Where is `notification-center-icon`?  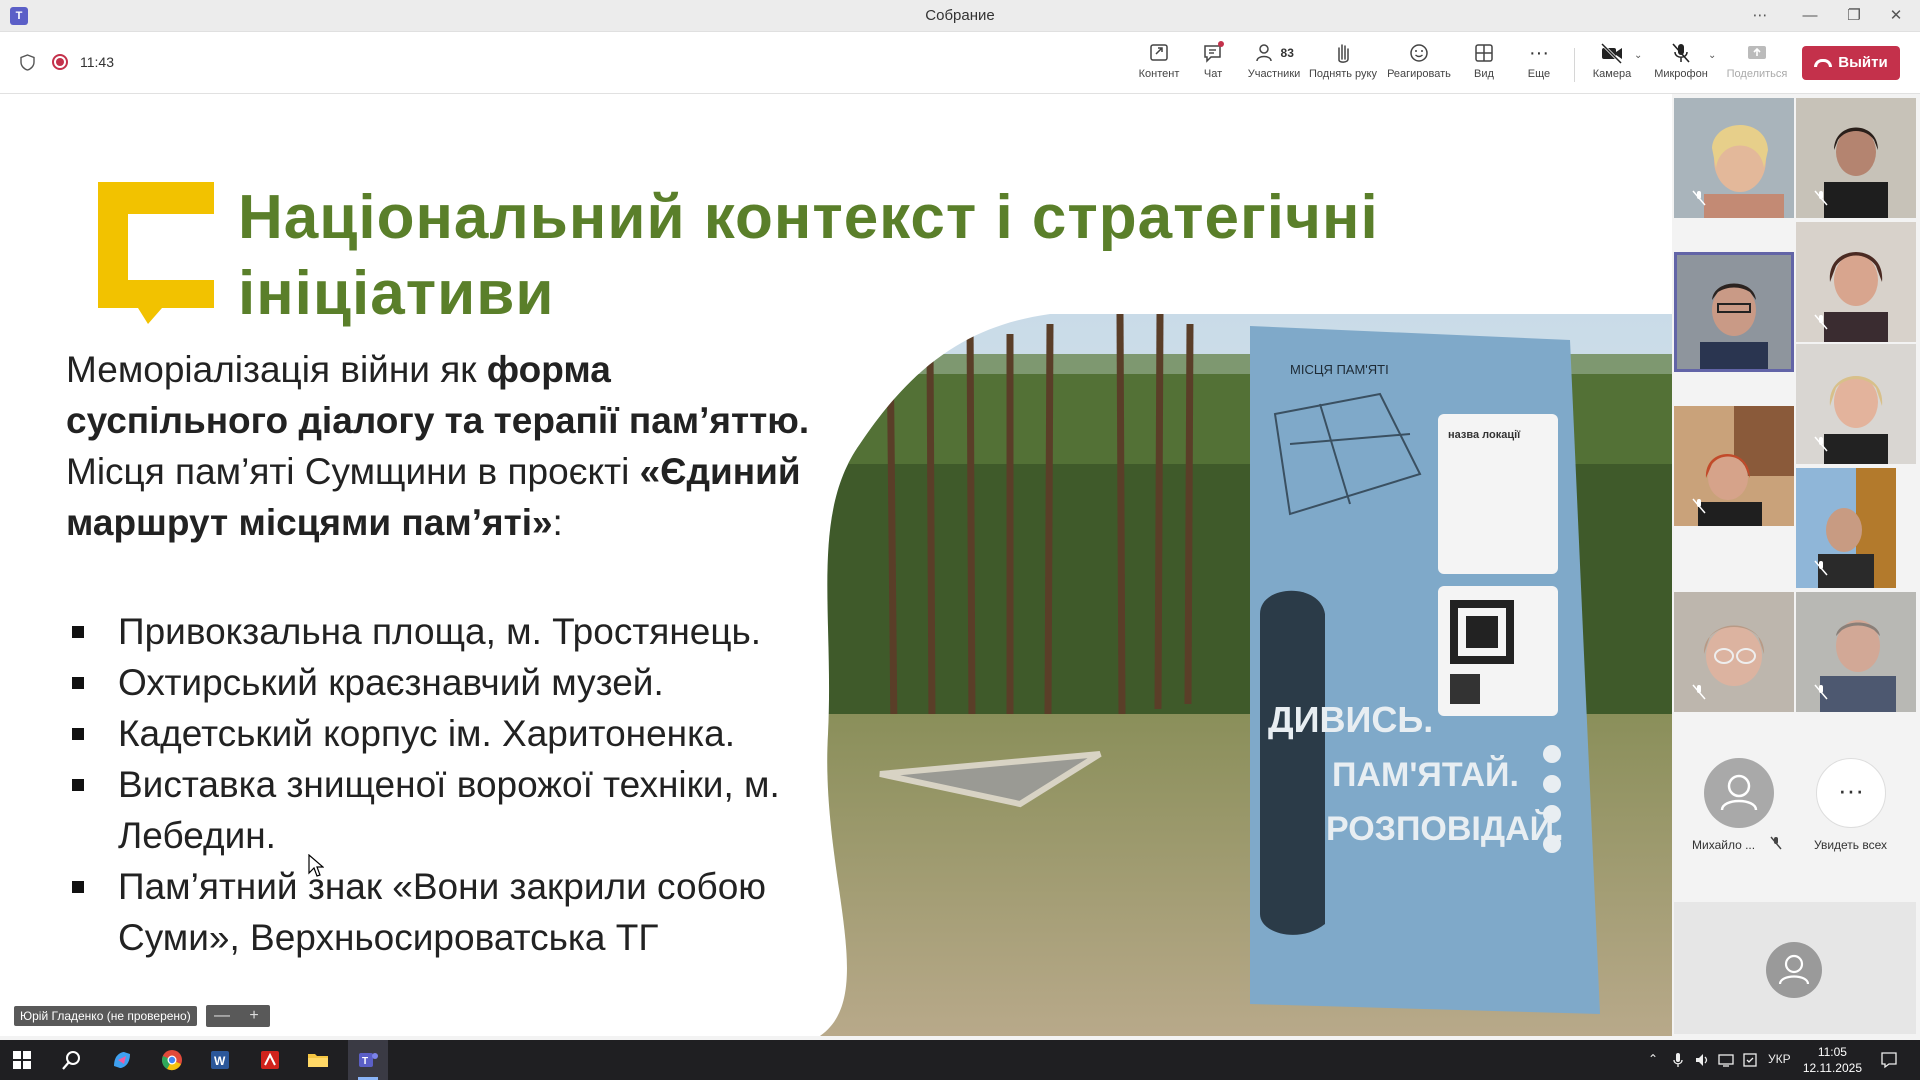
notification-center-icon is located at coordinates (1889, 1060).